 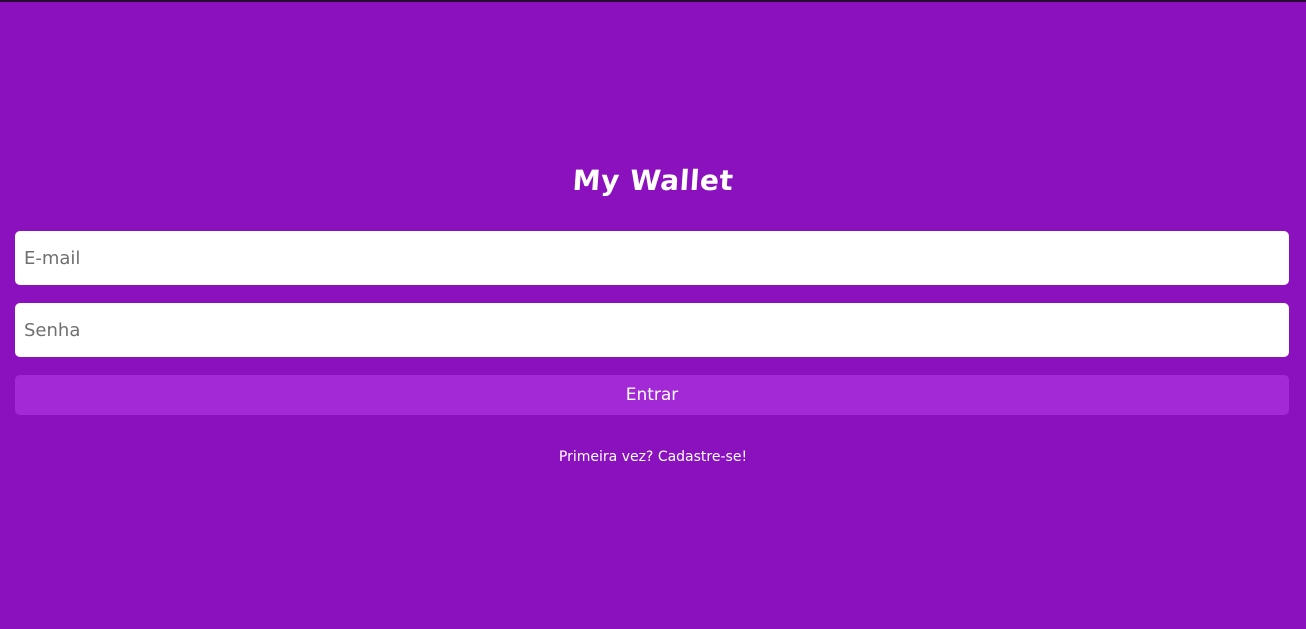 What do you see at coordinates (652, 395) in the screenshot?
I see `login-button: Entrar` at bounding box center [652, 395].